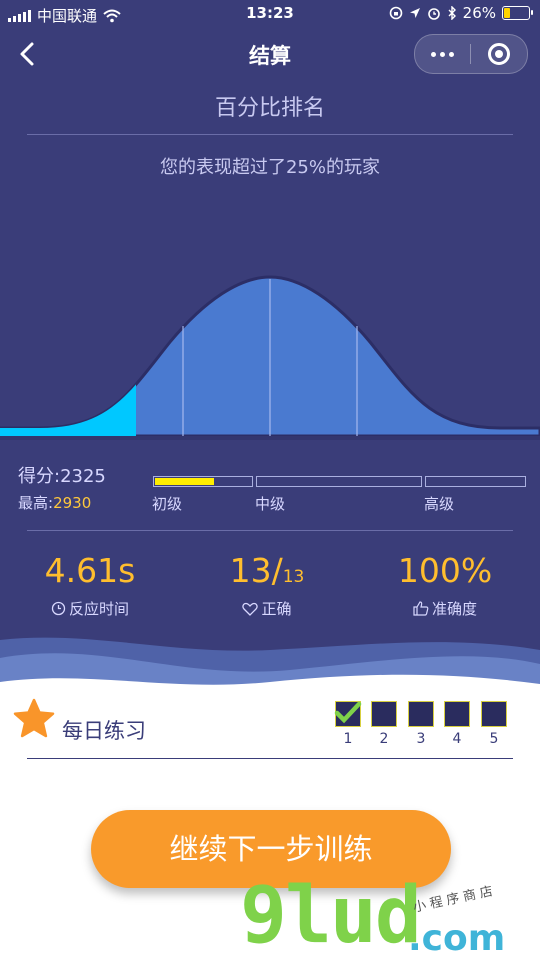 The width and height of the screenshot is (540, 961). Describe the element at coordinates (339, 481) in the screenshot. I see `level-bar-intermediate` at that location.